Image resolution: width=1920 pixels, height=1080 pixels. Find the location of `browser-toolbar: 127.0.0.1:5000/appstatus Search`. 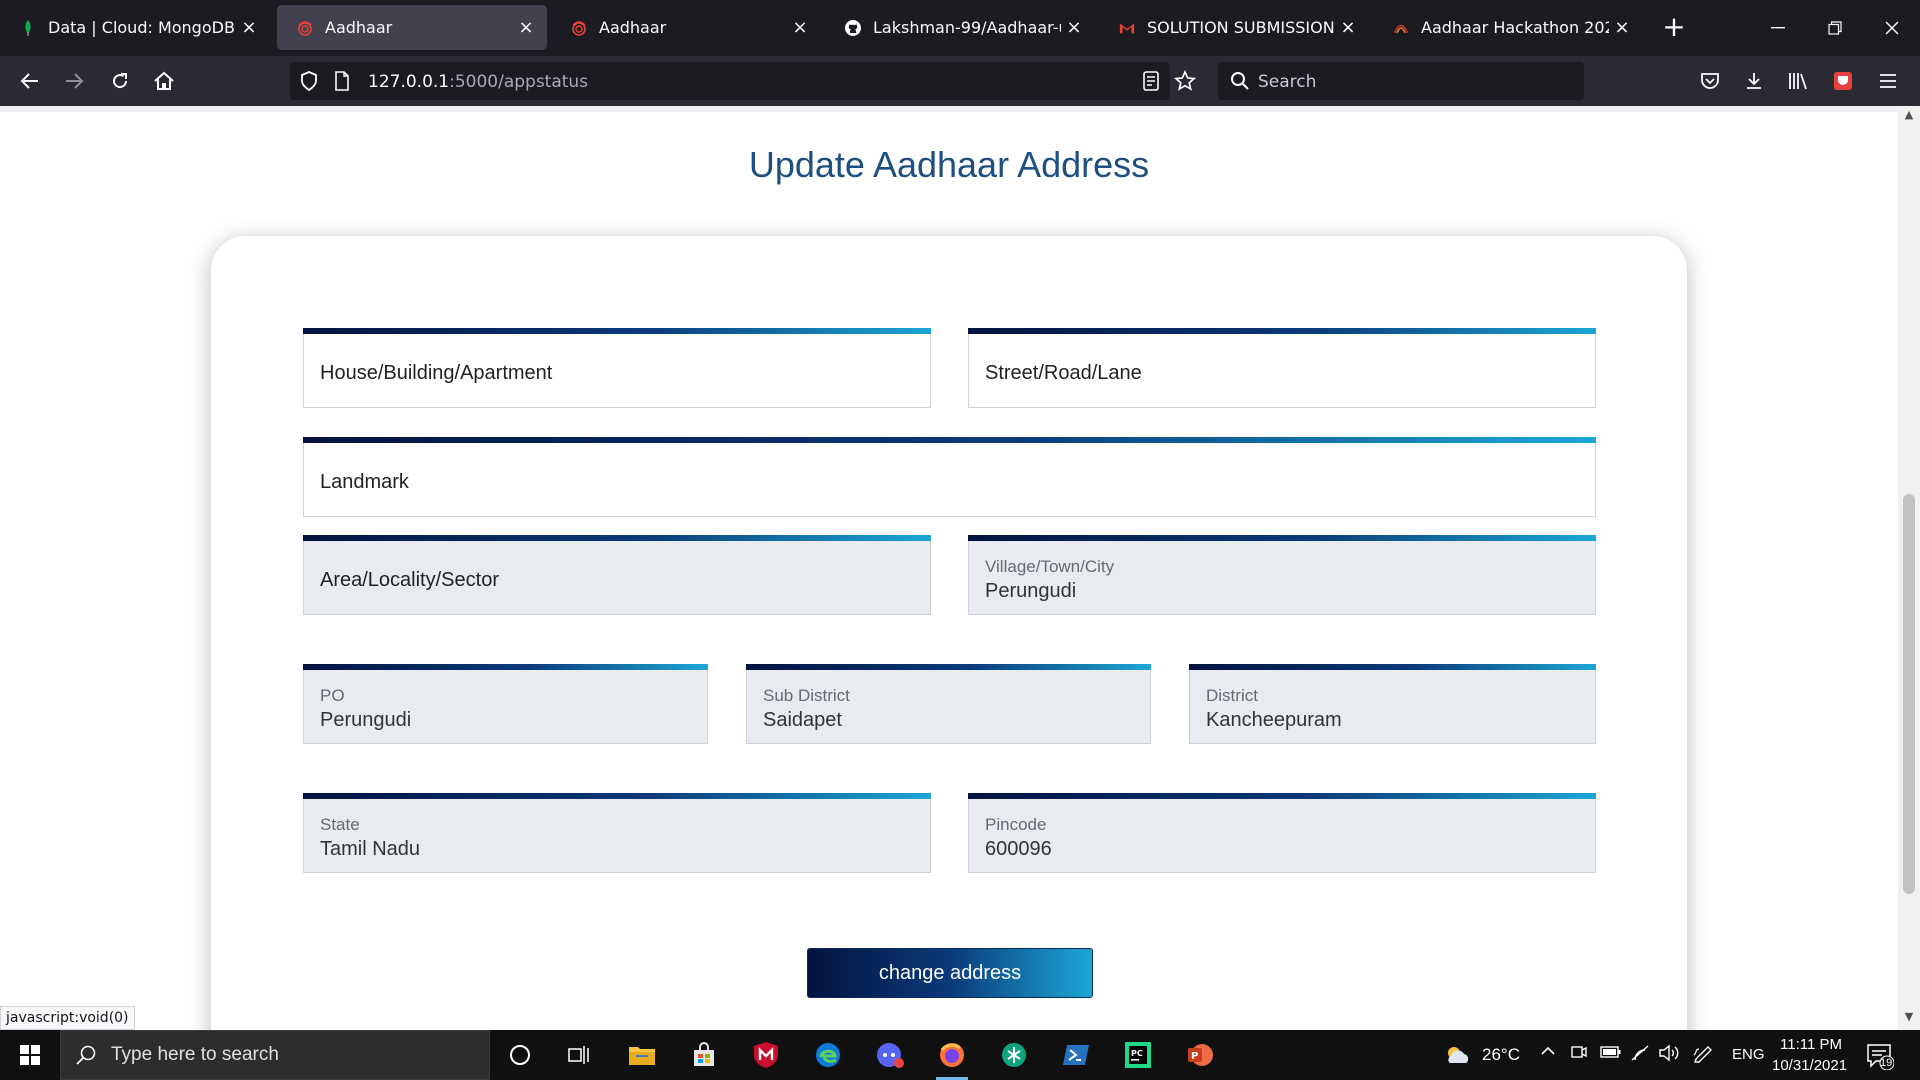

browser-toolbar: 127.0.0.1:5000/appstatus Search is located at coordinates (960, 81).